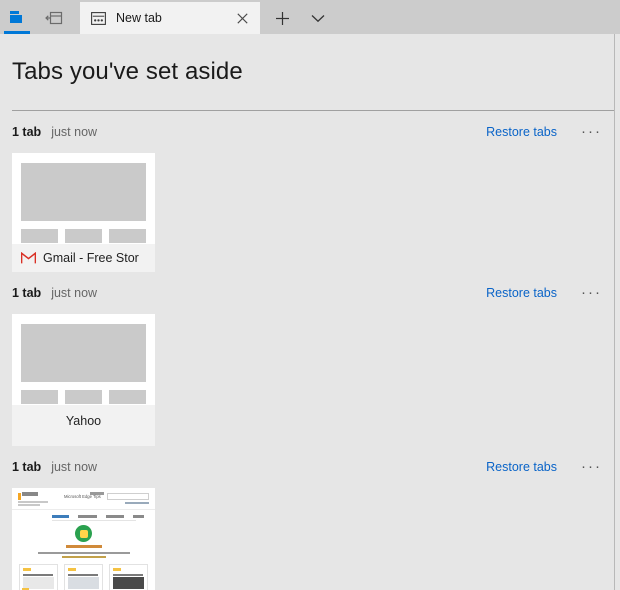  What do you see at coordinates (98, 18) in the screenshot?
I see `new-tab-icon` at bounding box center [98, 18].